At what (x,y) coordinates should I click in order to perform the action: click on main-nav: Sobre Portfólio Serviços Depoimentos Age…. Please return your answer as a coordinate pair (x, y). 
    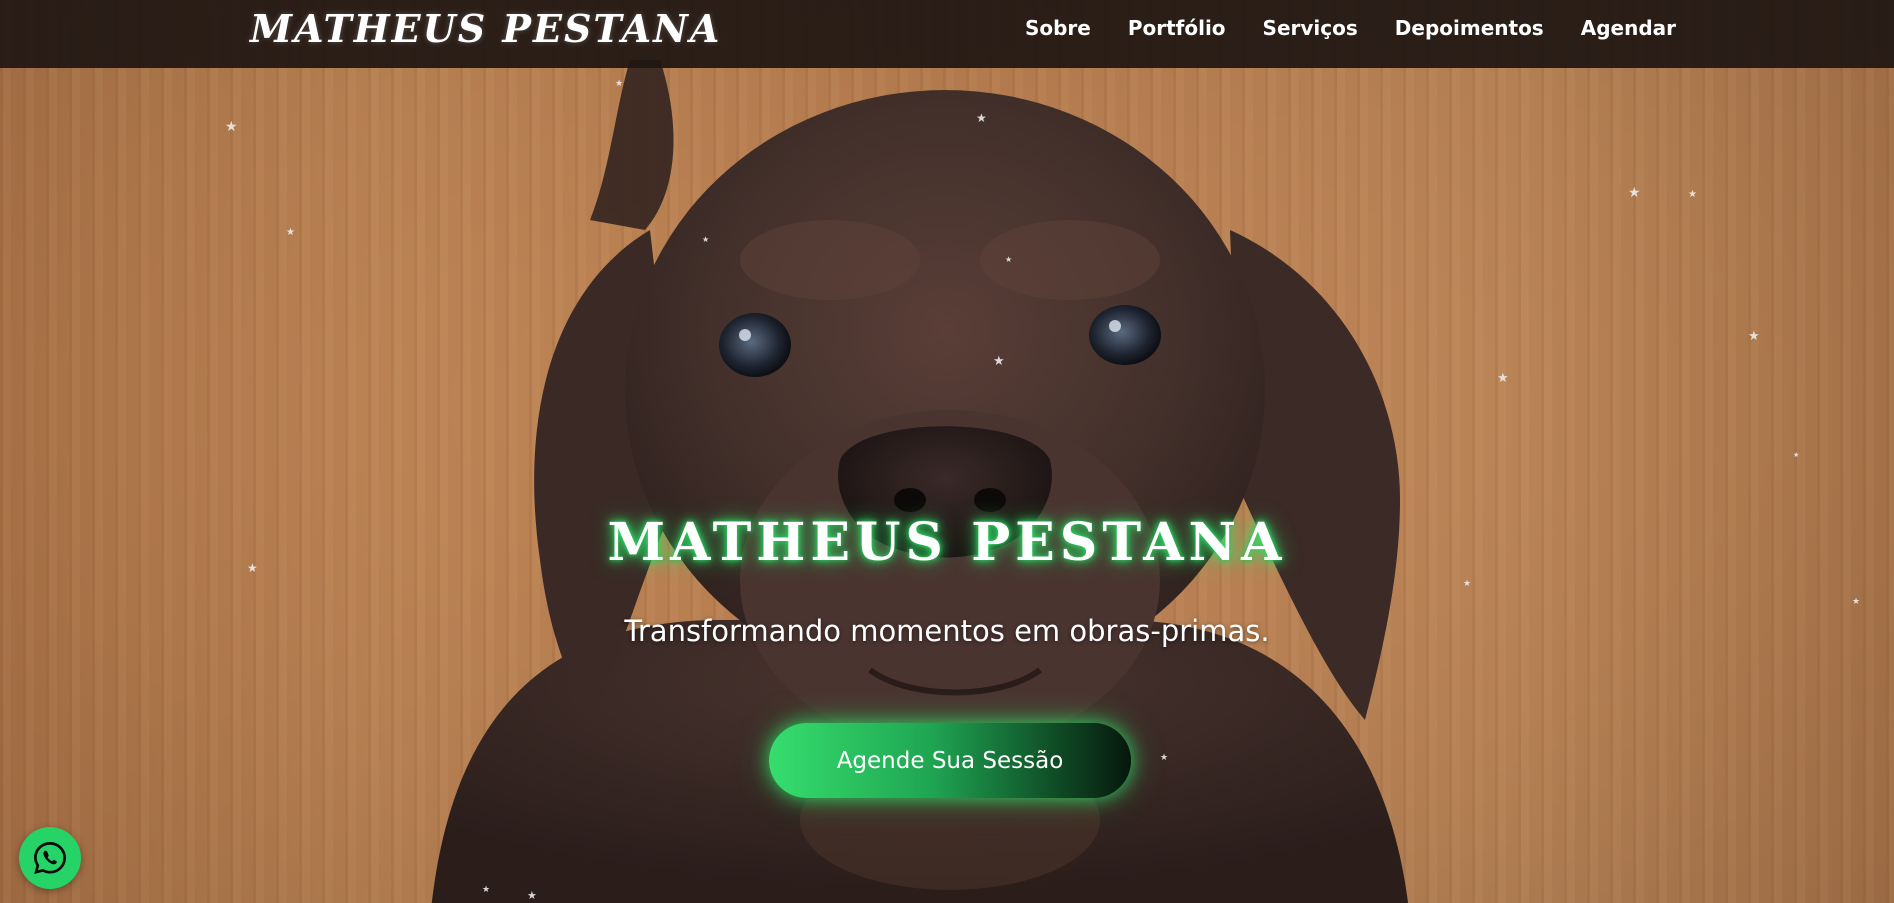
    Looking at the image, I should click on (1350, 28).